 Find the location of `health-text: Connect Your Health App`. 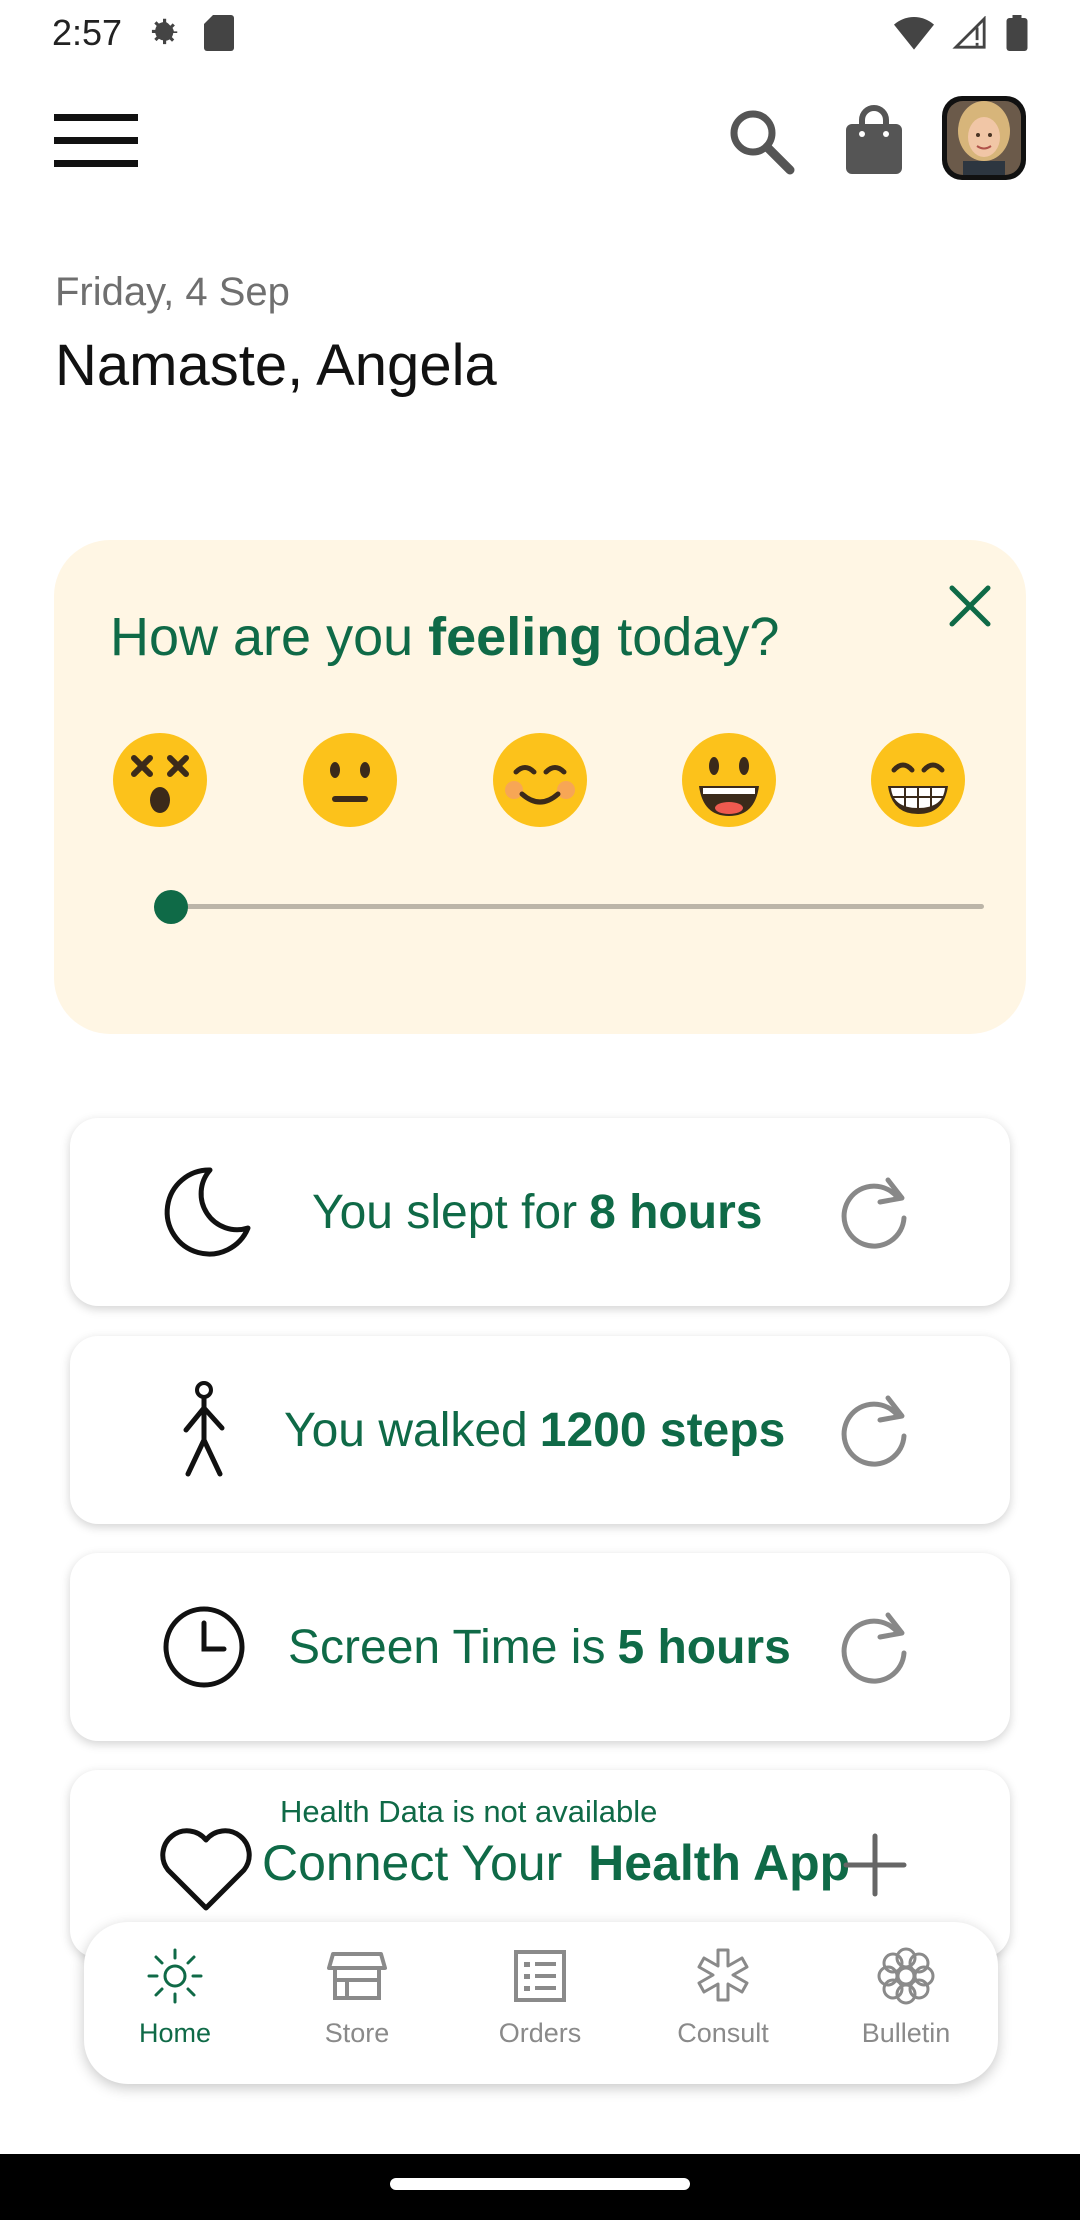

health-text: Connect Your Health App is located at coordinates (556, 1863).